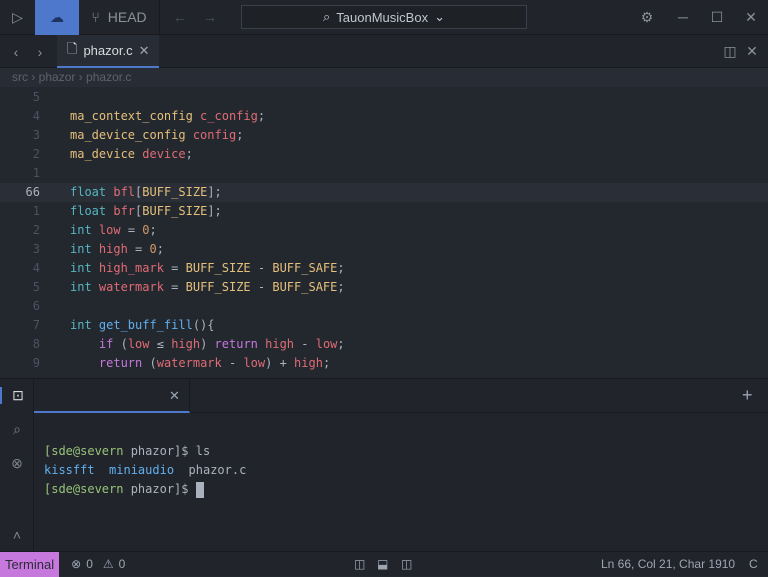 The image size is (768, 577). What do you see at coordinates (16, 51) in the screenshot?
I see `chevron-left-icon: ‹` at bounding box center [16, 51].